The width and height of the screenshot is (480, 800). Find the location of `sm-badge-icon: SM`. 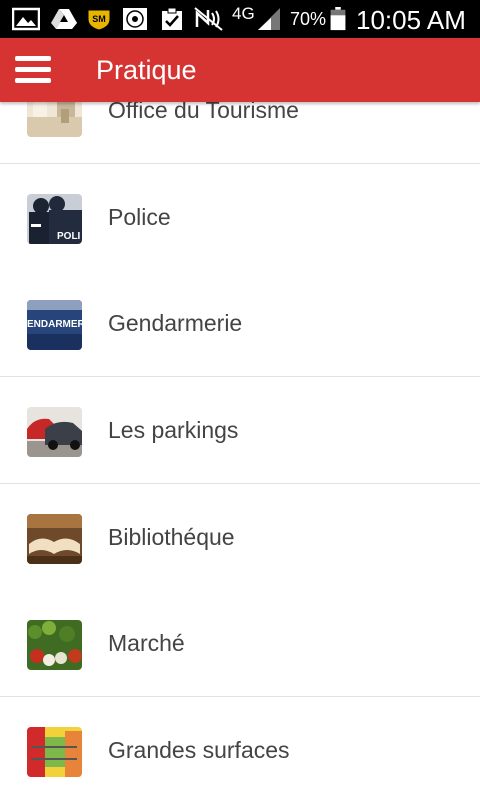

sm-badge-icon: SM is located at coordinates (99, 20).